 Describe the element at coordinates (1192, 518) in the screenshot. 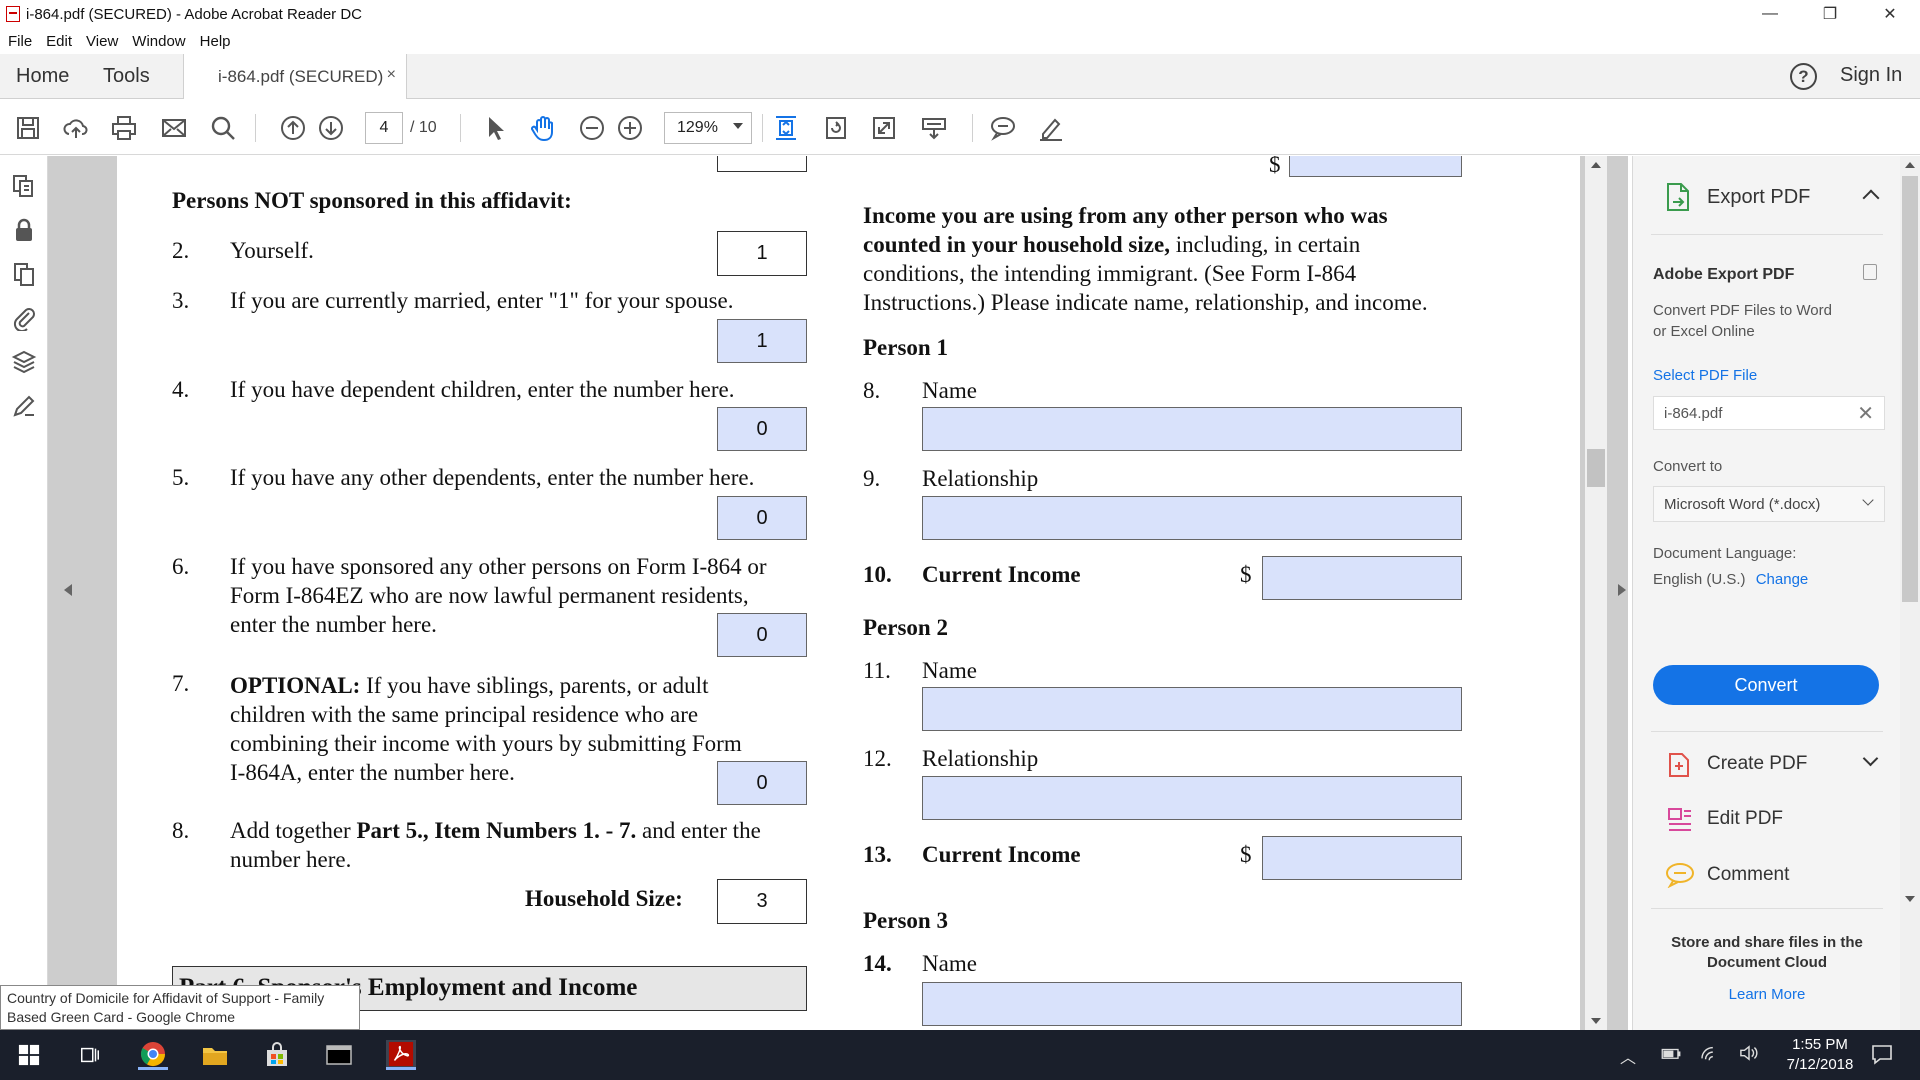

I see `person-1-relationship-field` at that location.